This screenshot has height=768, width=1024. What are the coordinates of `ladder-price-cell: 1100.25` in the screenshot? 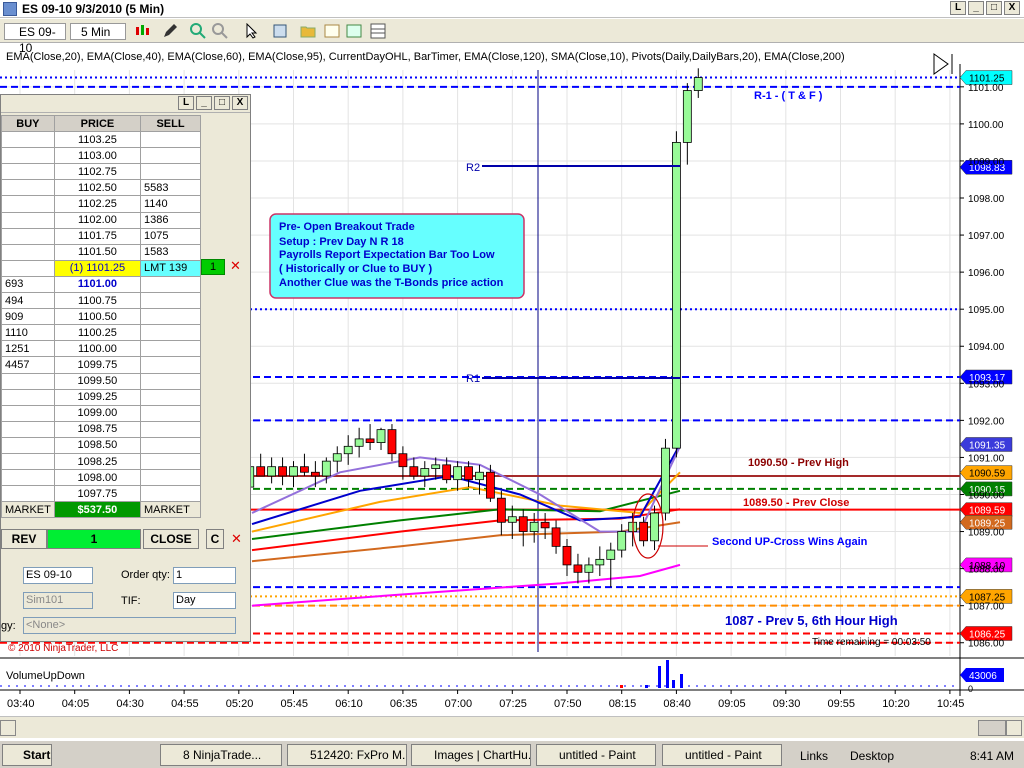 It's located at (97, 333).